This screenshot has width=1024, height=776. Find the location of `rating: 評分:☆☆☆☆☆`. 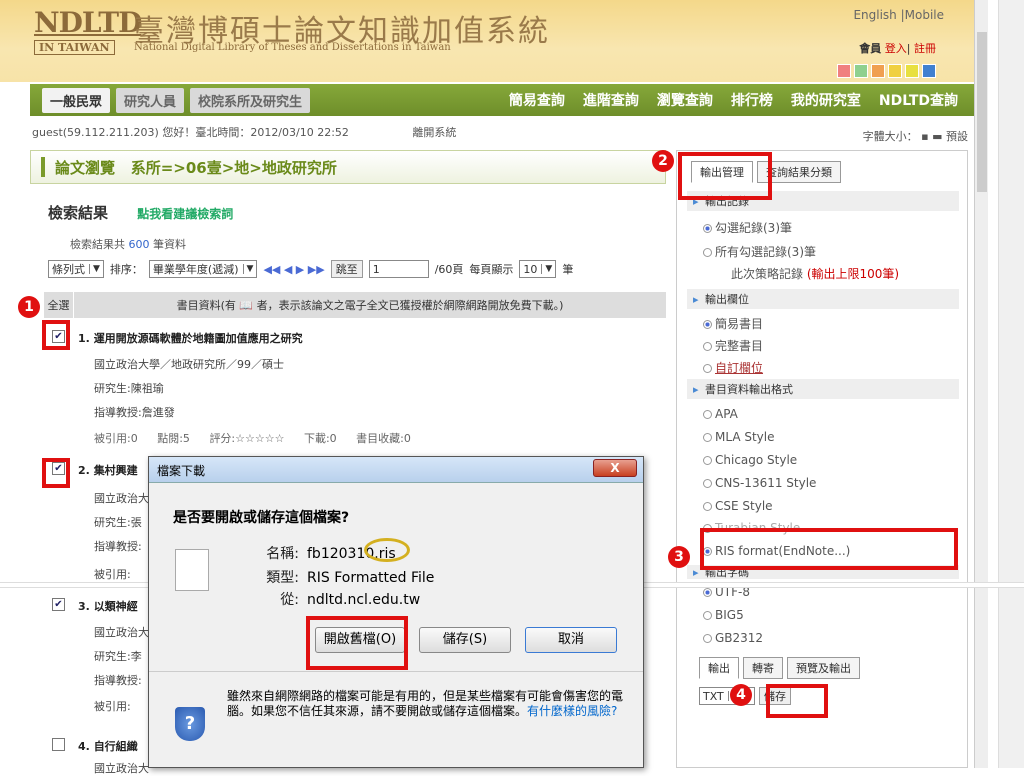

rating: 評分:☆☆☆☆☆ is located at coordinates (246, 438).